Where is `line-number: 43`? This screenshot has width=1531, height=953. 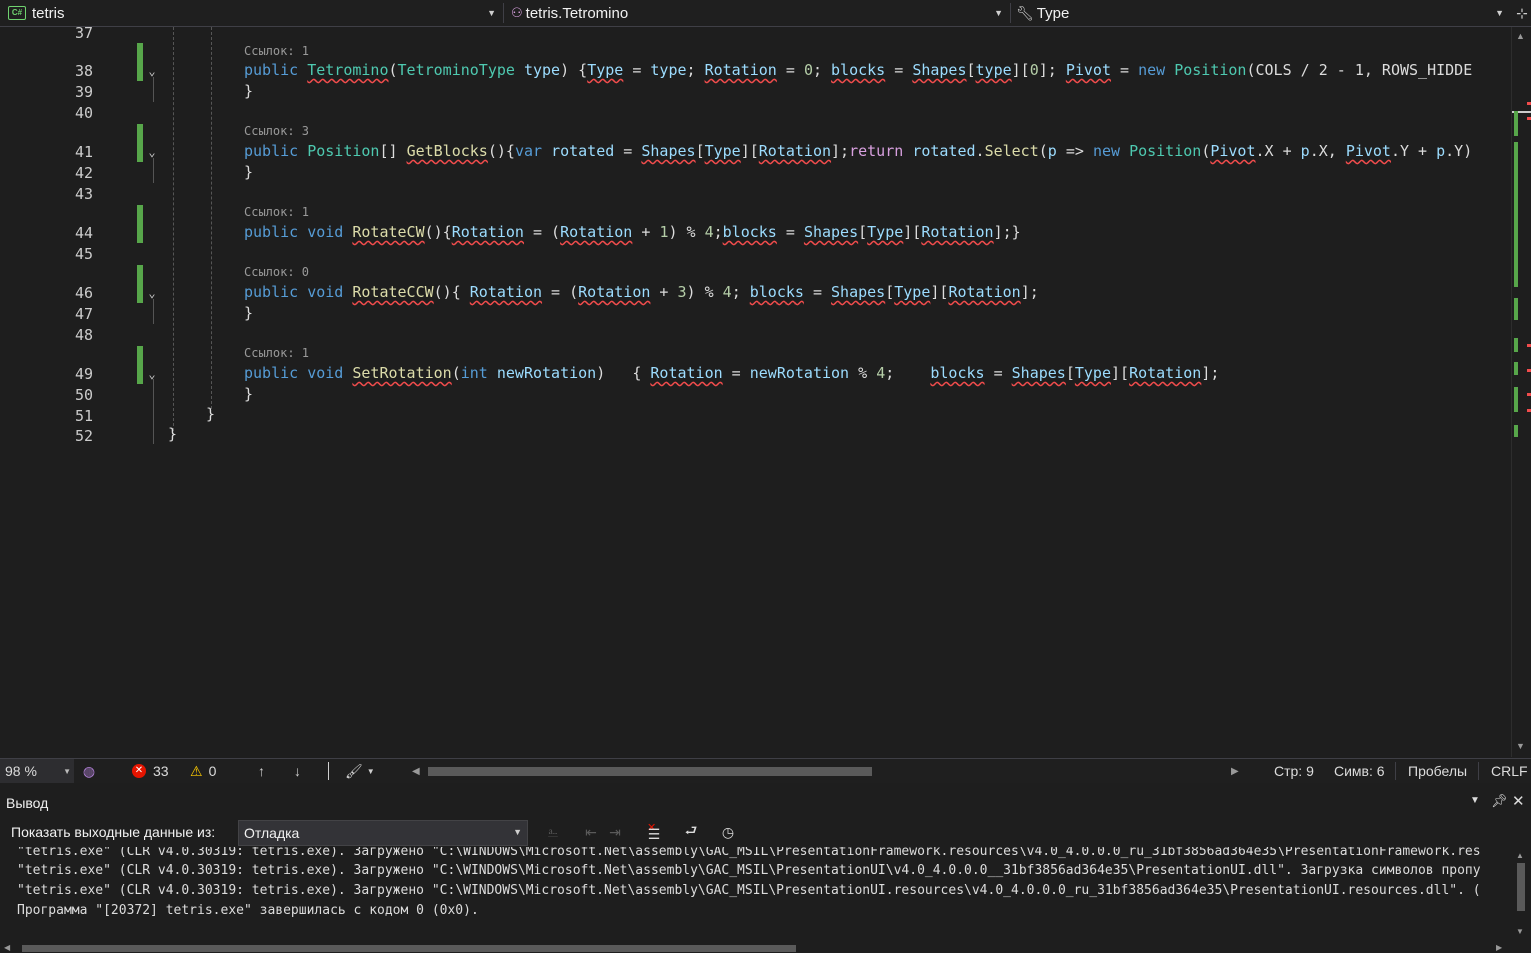 line-number: 43 is located at coordinates (83, 194).